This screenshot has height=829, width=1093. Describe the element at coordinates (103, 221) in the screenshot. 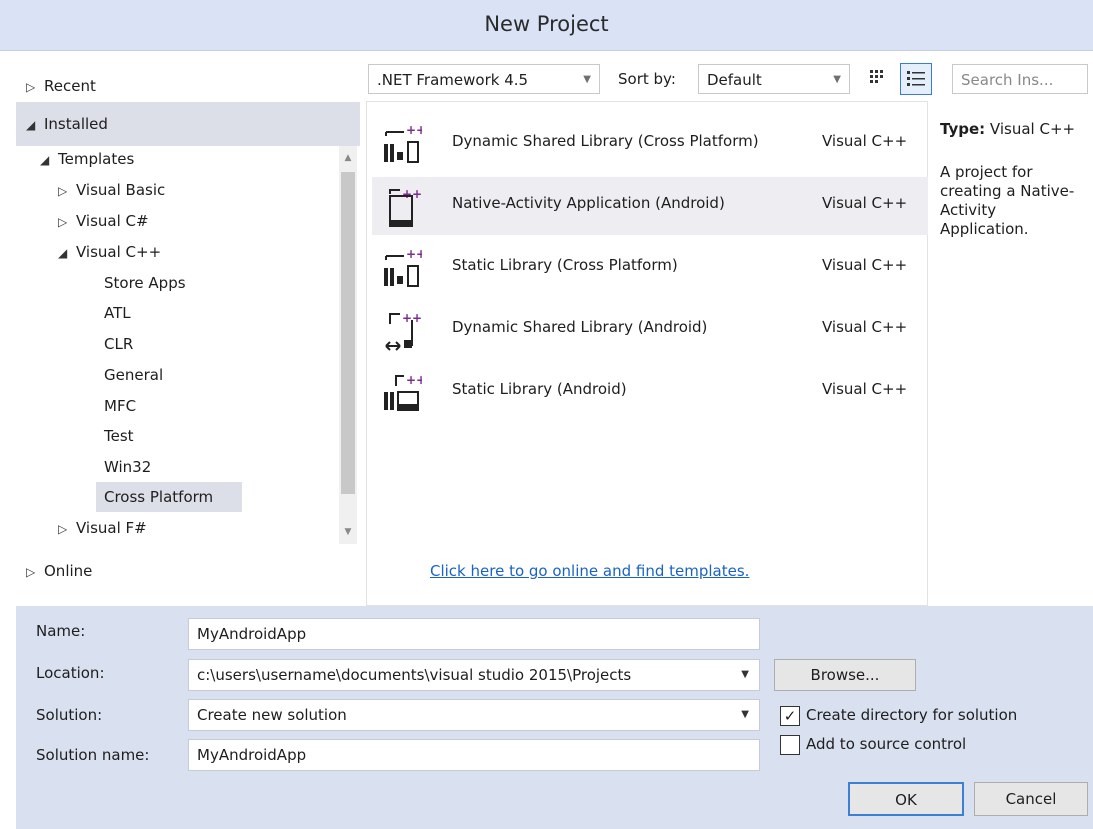

I see `tree-item-visual-csharp: ▷ Visual C#` at that location.